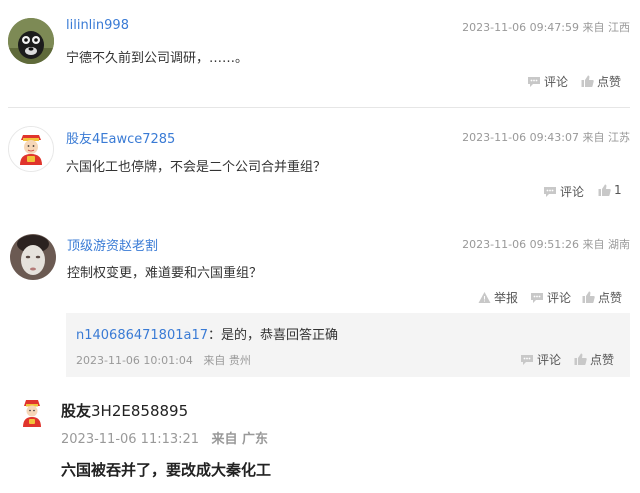 The height and width of the screenshot is (493, 640). Describe the element at coordinates (280, 335) in the screenshot. I see `reply-text: 是的，恭喜回答正确` at that location.